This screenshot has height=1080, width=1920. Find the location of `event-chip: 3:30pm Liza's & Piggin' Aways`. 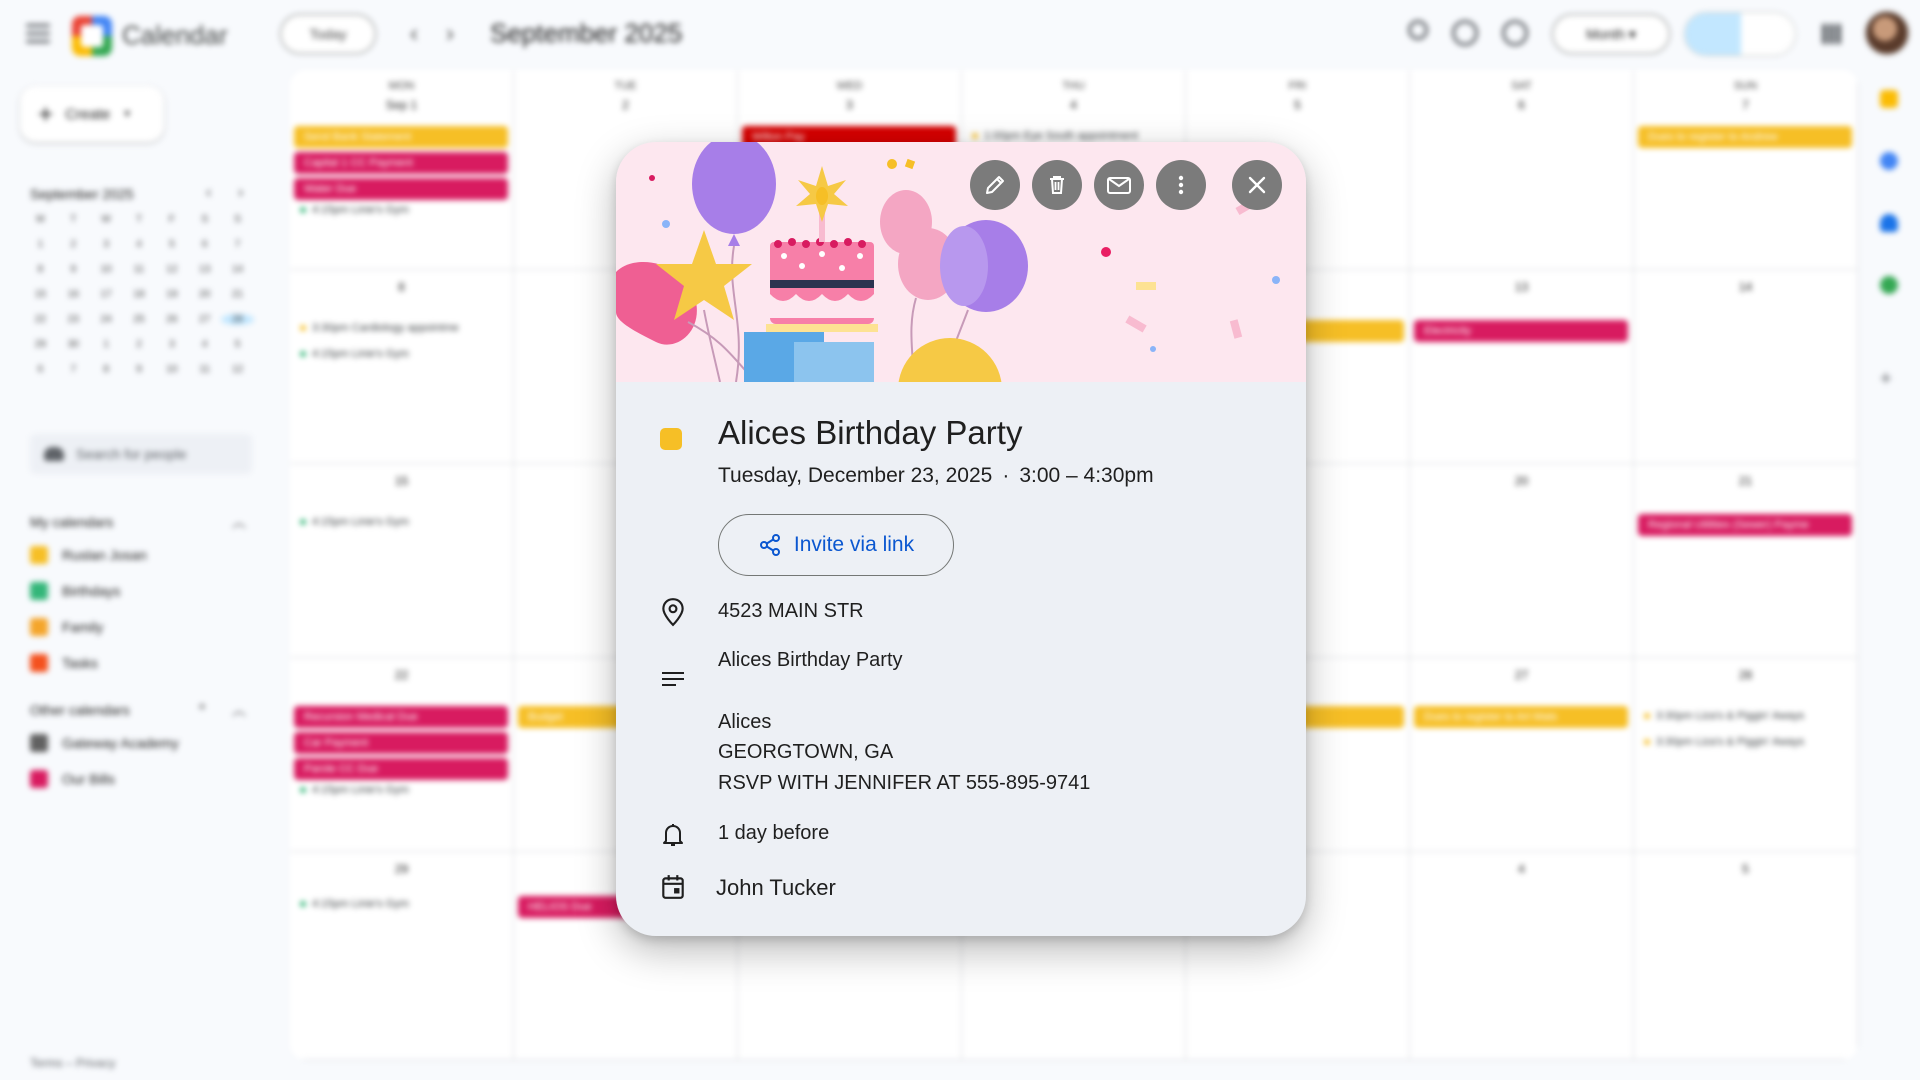

event-chip: 3:30pm Liza's & Piggin' Aways is located at coordinates (1724, 716).